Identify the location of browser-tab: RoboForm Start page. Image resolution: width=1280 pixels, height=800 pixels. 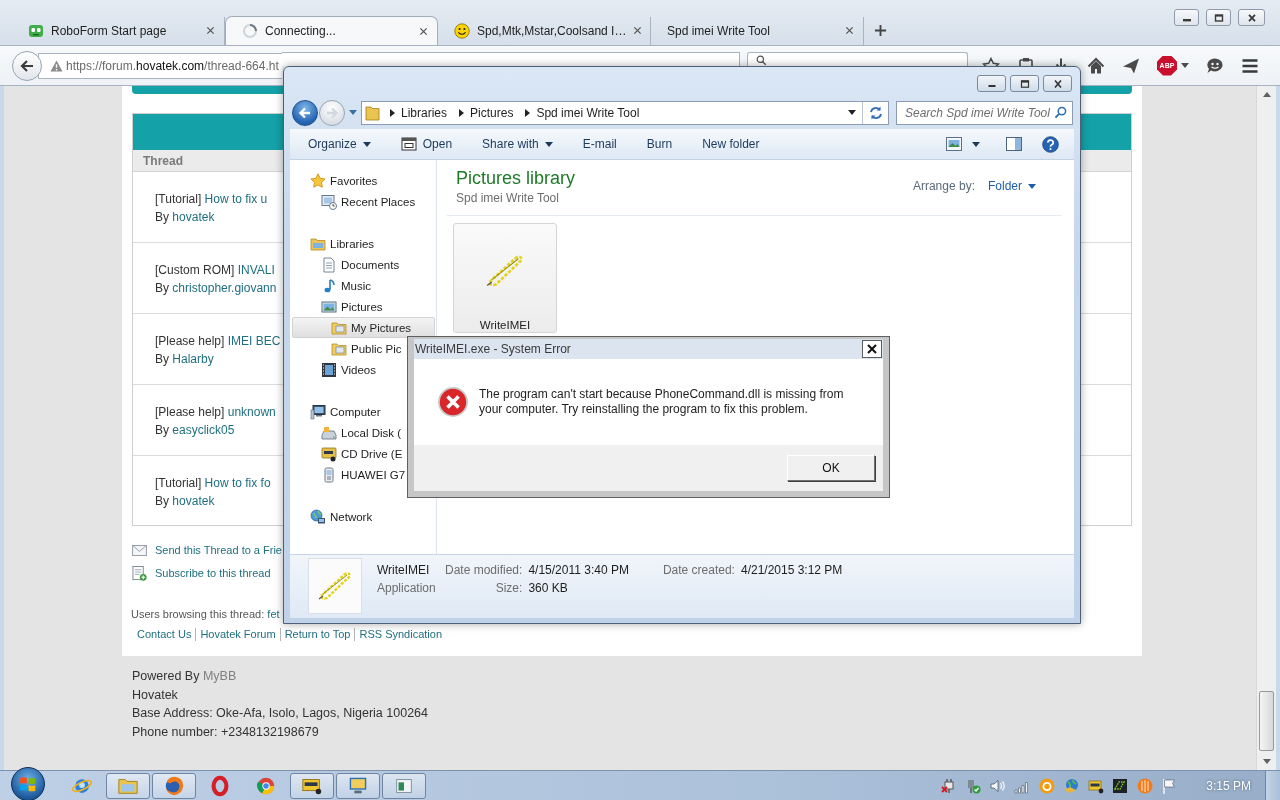
(118, 30).